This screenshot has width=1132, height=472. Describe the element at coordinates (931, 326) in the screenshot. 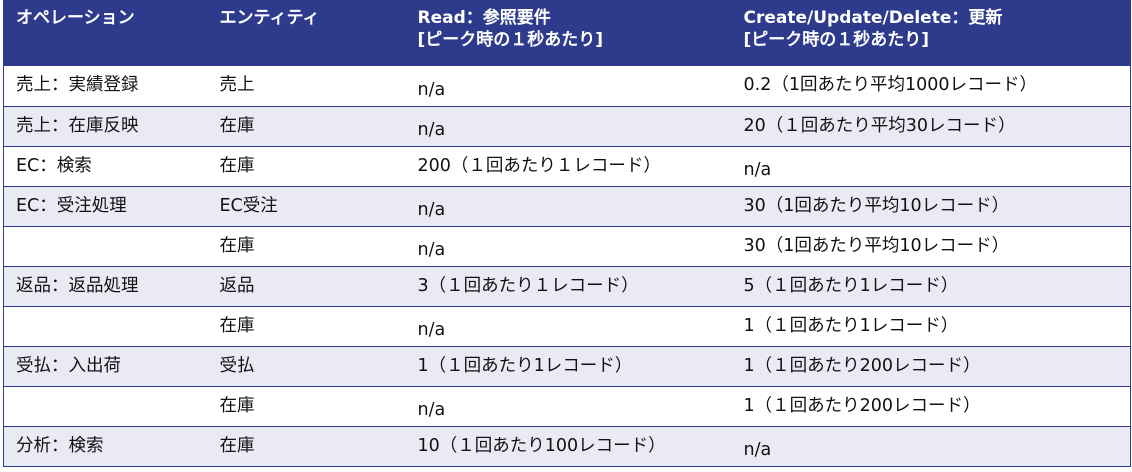

I see `cell-cud: 1（１回あたり1レコード）` at that location.